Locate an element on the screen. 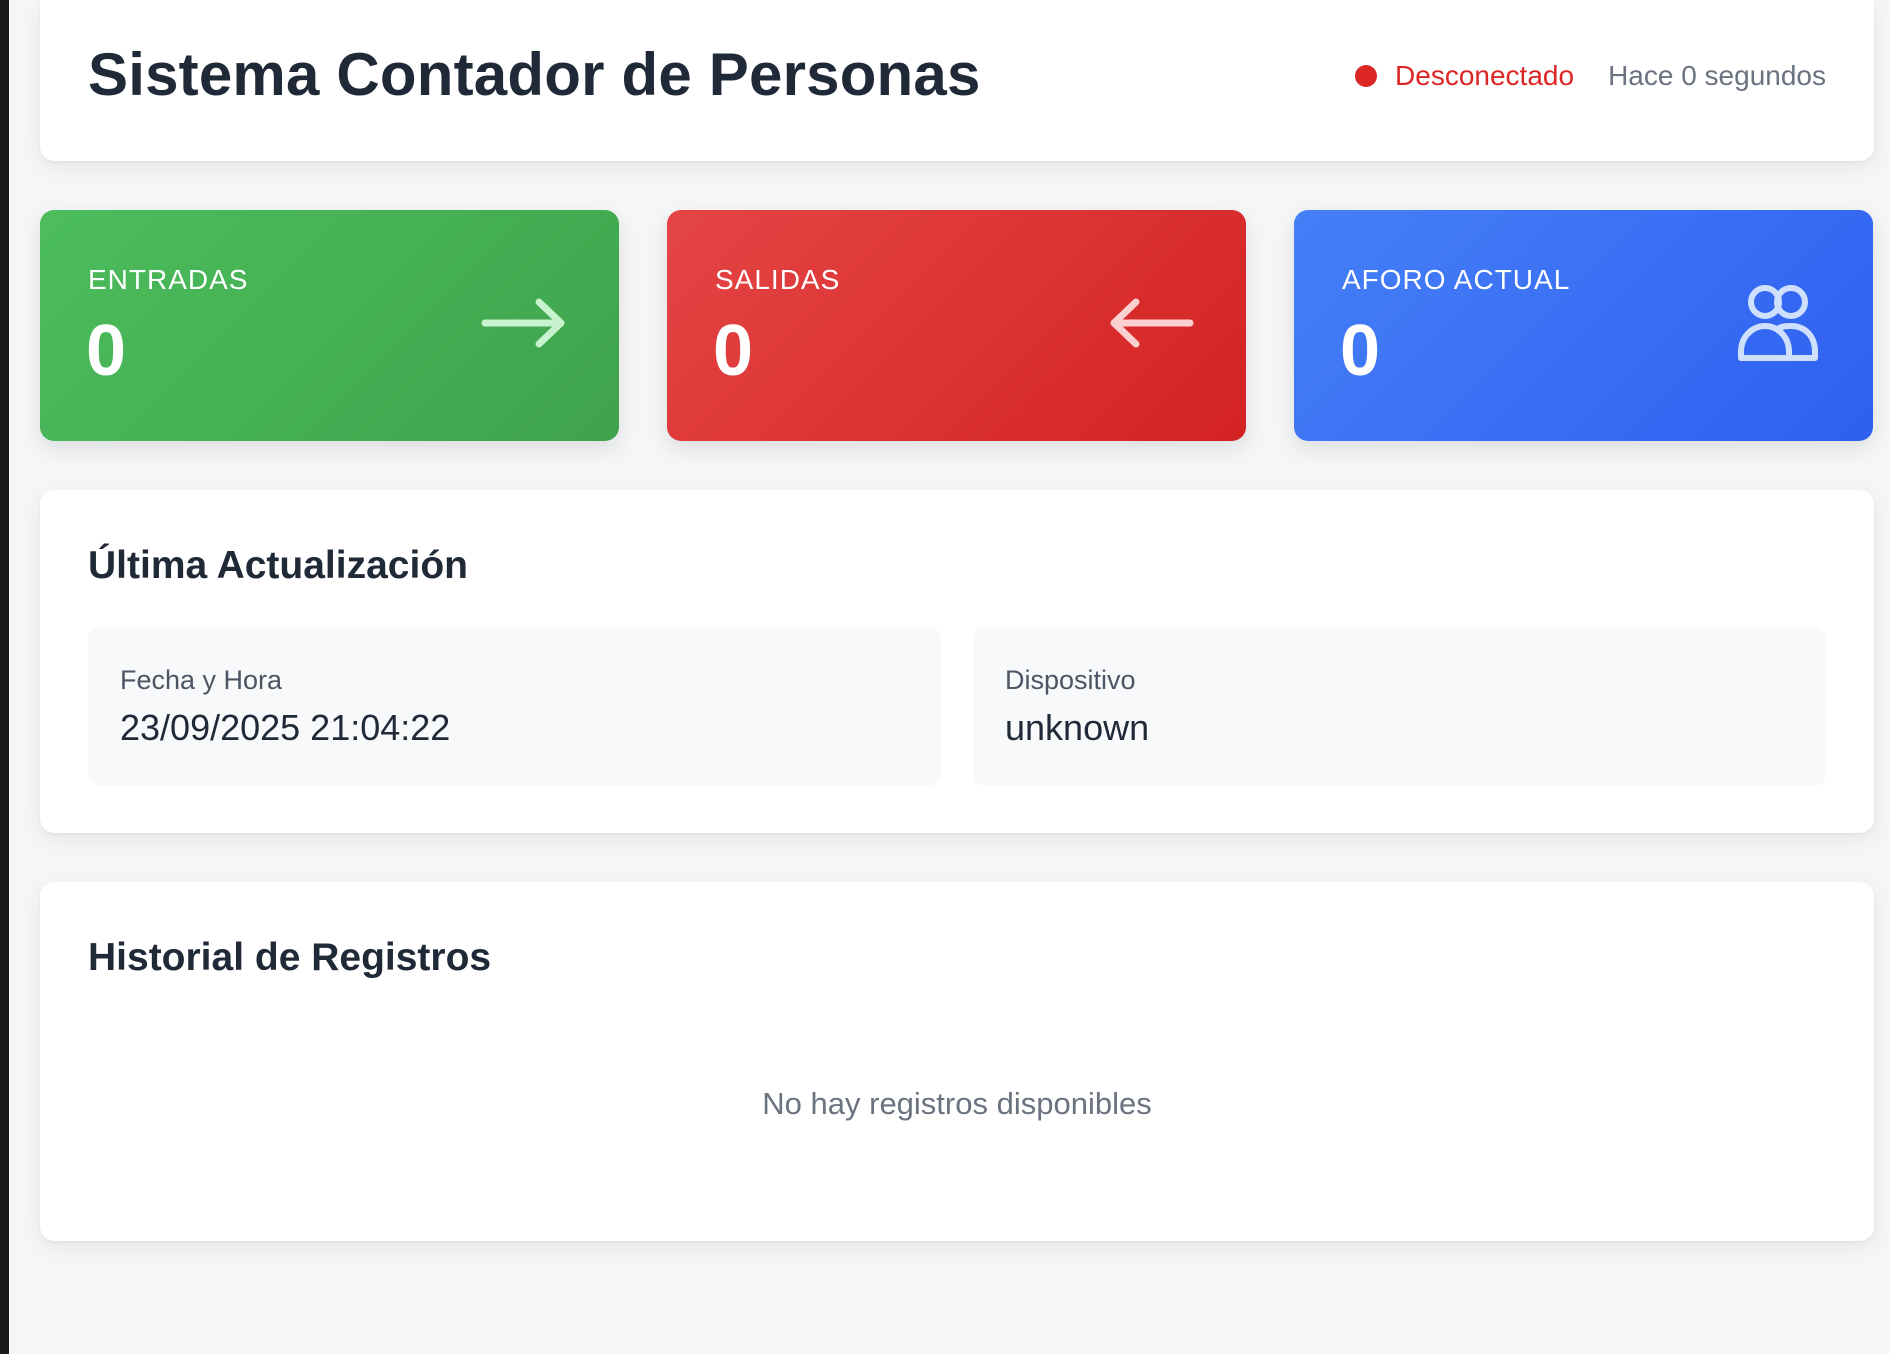 The height and width of the screenshot is (1354, 1890). entries-card: ENTRADAS 0 is located at coordinates (329, 325).